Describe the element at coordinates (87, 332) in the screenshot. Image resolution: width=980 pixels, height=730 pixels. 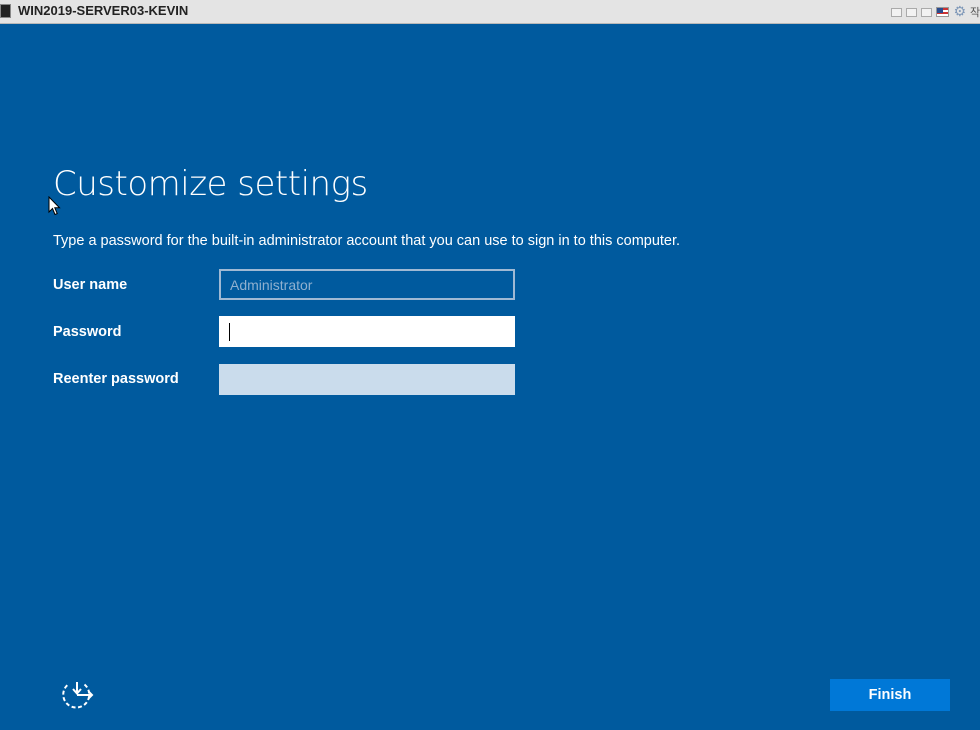
I see `password-label: Password` at that location.